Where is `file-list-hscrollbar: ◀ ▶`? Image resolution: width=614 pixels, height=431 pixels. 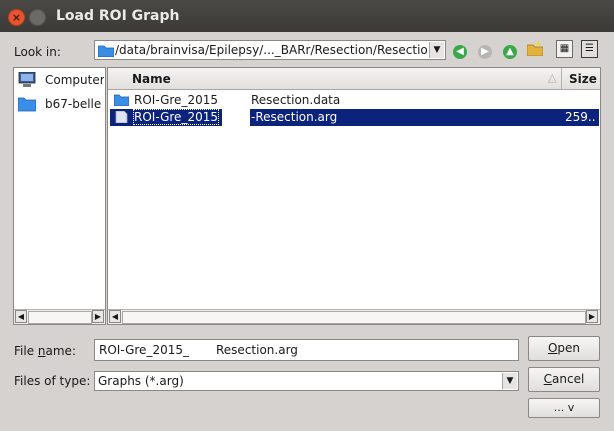
file-list-hscrollbar: ◀ ▶ is located at coordinates (354, 316).